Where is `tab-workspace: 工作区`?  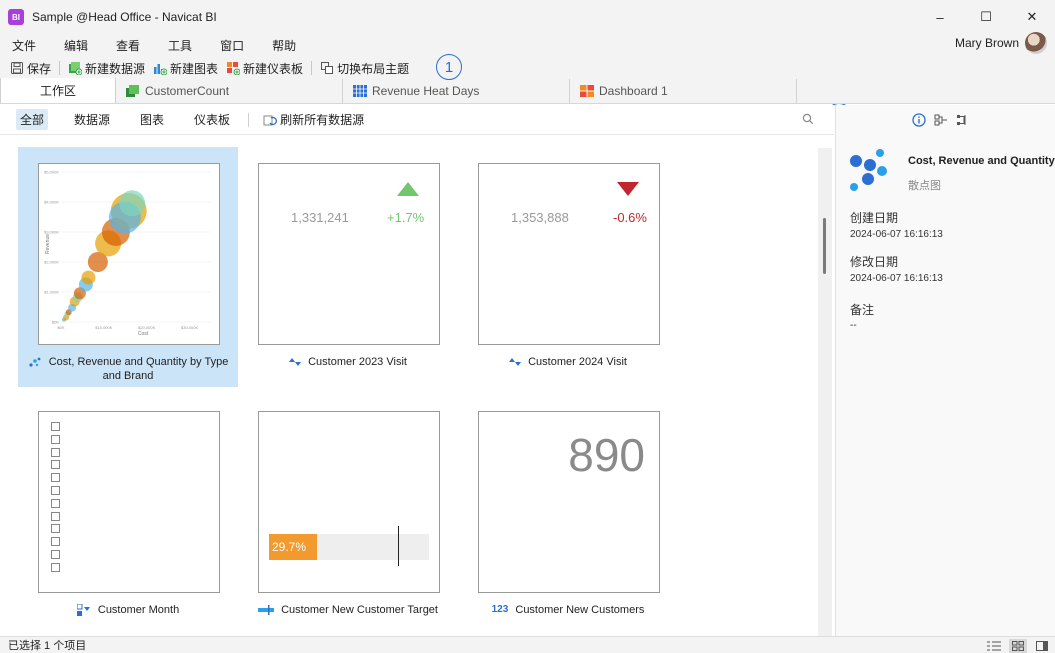 tab-workspace: 工作区 is located at coordinates (58, 90).